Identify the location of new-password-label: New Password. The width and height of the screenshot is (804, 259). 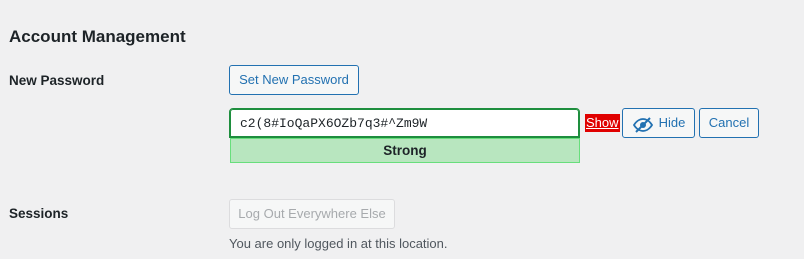
(57, 80).